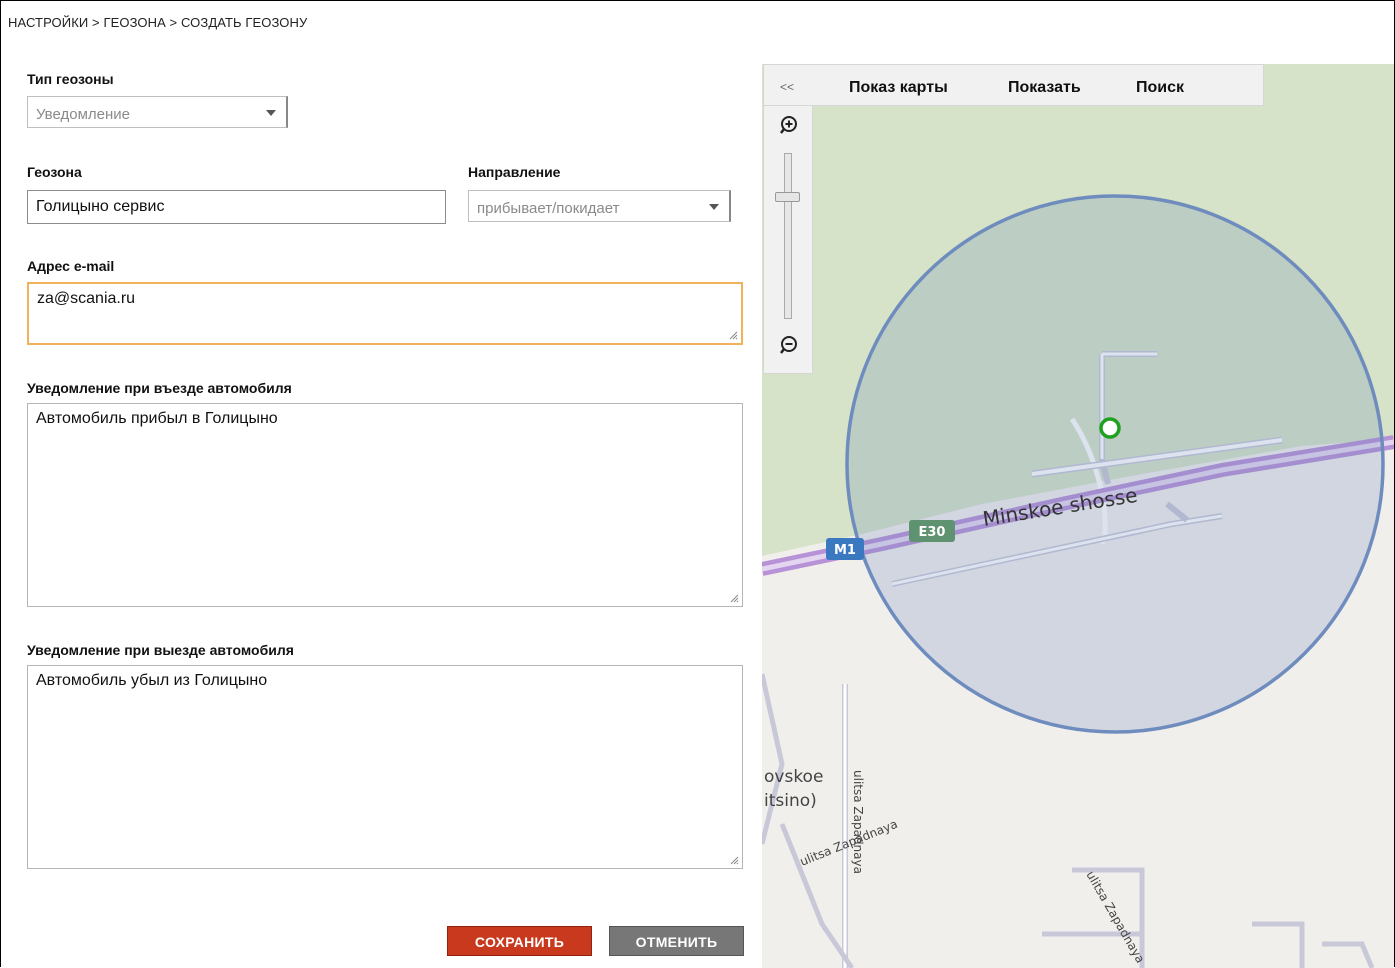  Describe the element at coordinates (514, 172) in the screenshot. I see `direction-label: Направление` at that location.